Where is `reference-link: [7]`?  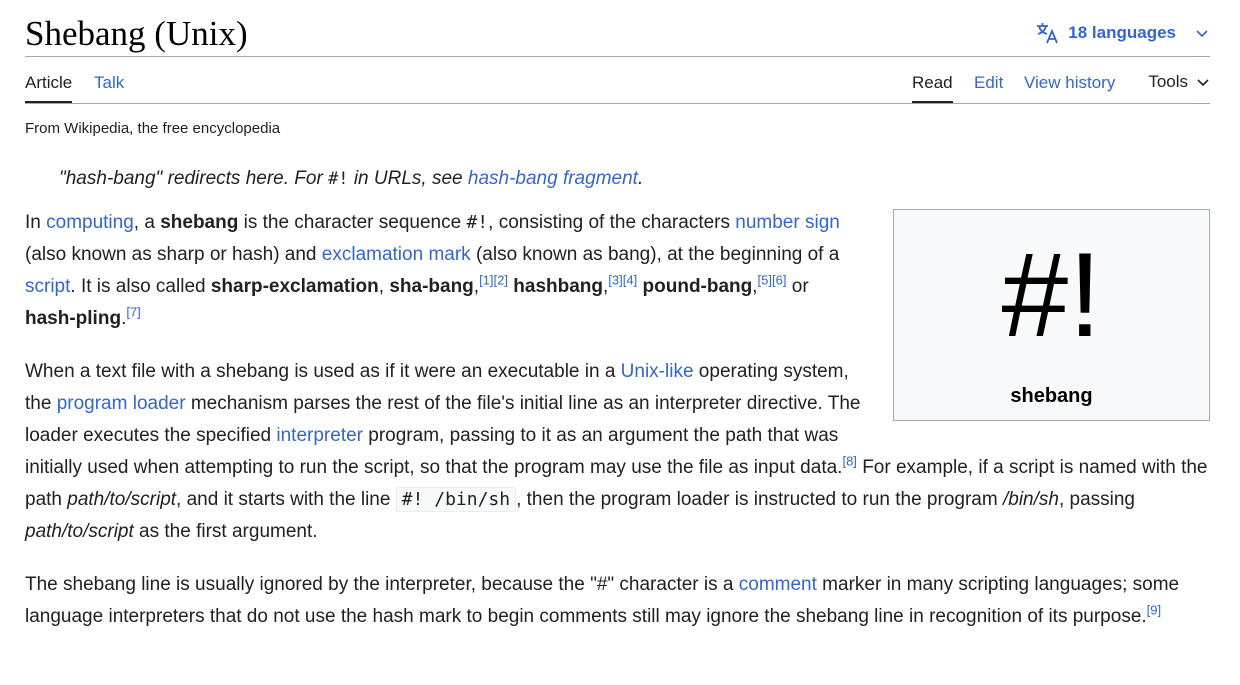 reference-link: [7] is located at coordinates (133, 312).